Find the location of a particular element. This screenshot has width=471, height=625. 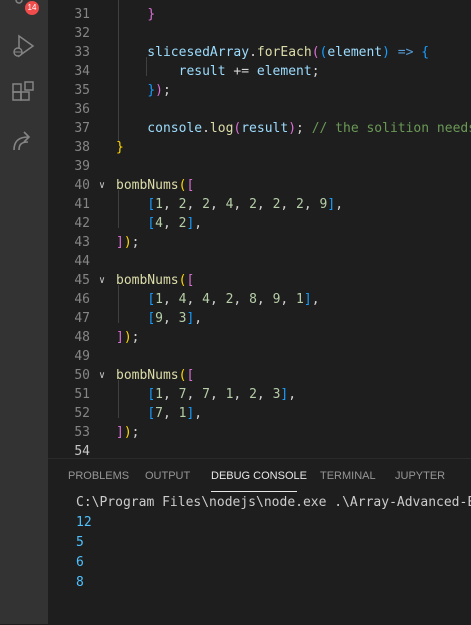

code-line: 41 [1, 2, 2, 4, 2, 2, 2, 9], is located at coordinates (259, 204).